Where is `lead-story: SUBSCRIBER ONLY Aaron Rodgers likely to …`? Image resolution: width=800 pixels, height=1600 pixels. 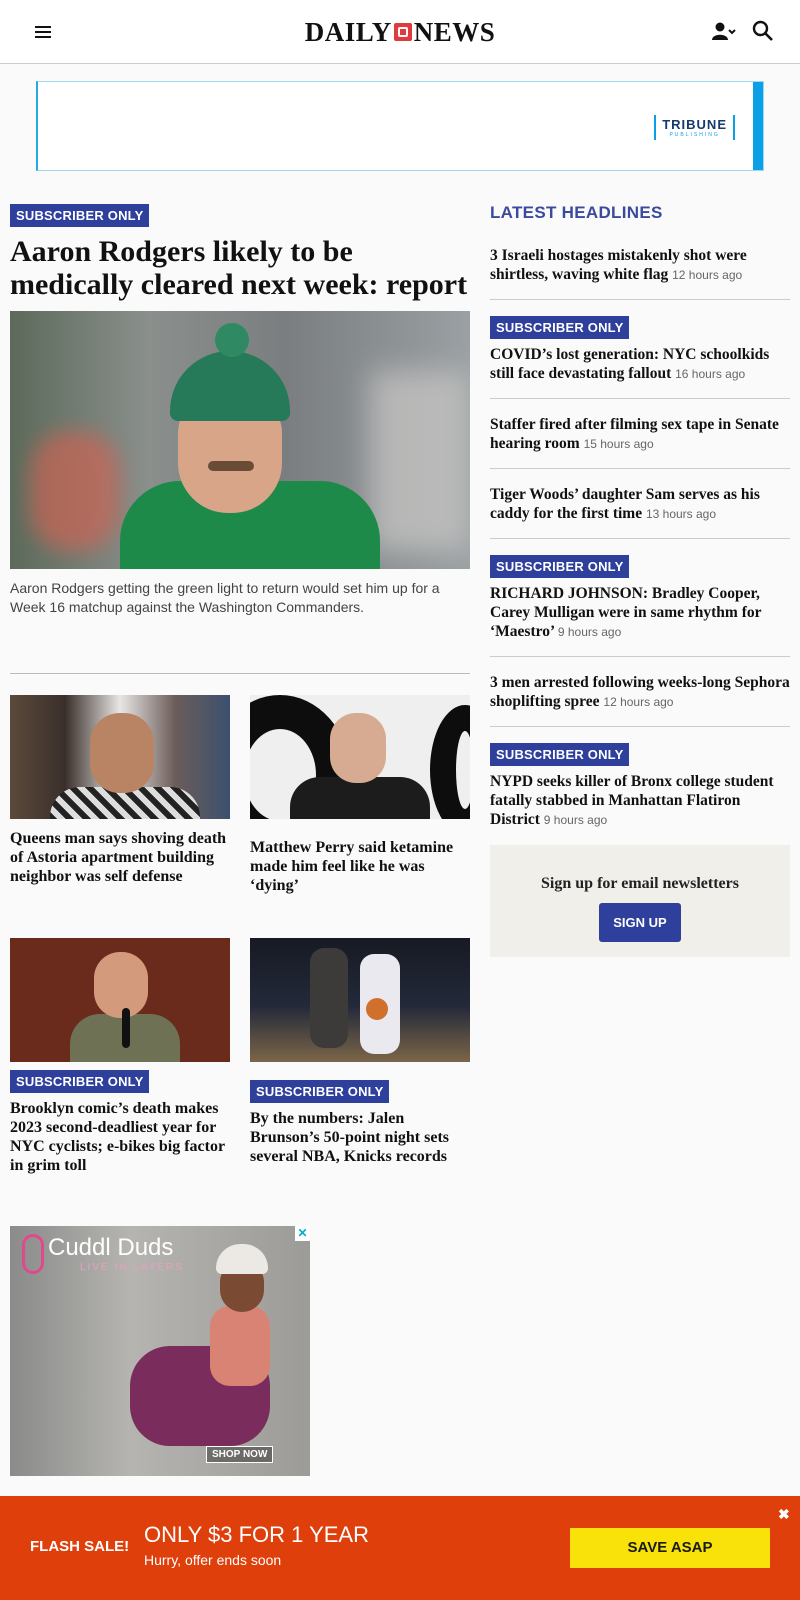 lead-story: SUBSCRIBER ONLY Aaron Rodgers likely to … is located at coordinates (240, 410).